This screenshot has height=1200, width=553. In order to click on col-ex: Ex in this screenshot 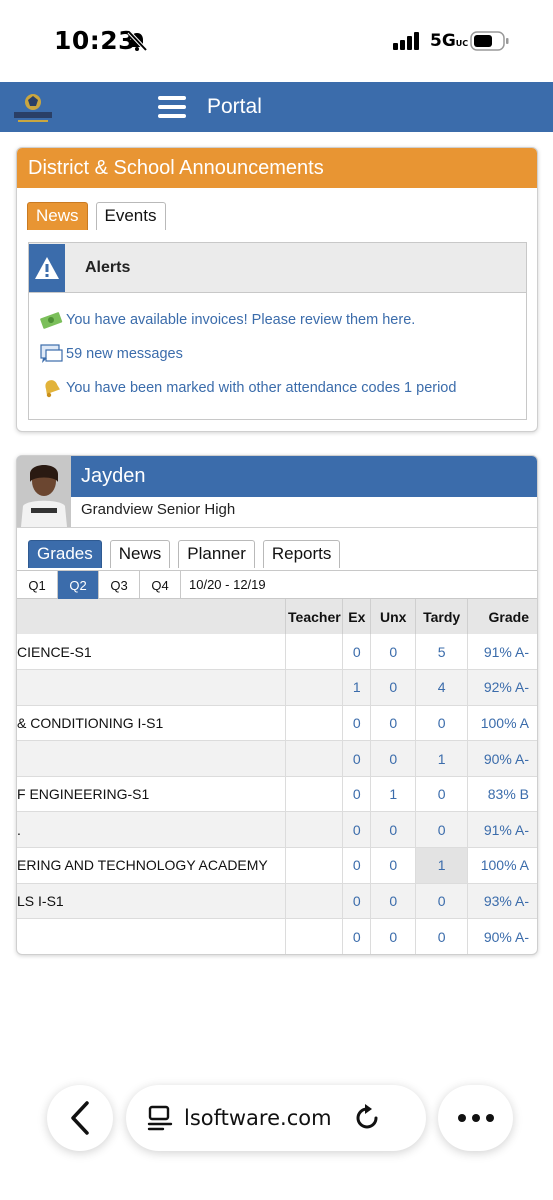, I will do `click(357, 616)`.